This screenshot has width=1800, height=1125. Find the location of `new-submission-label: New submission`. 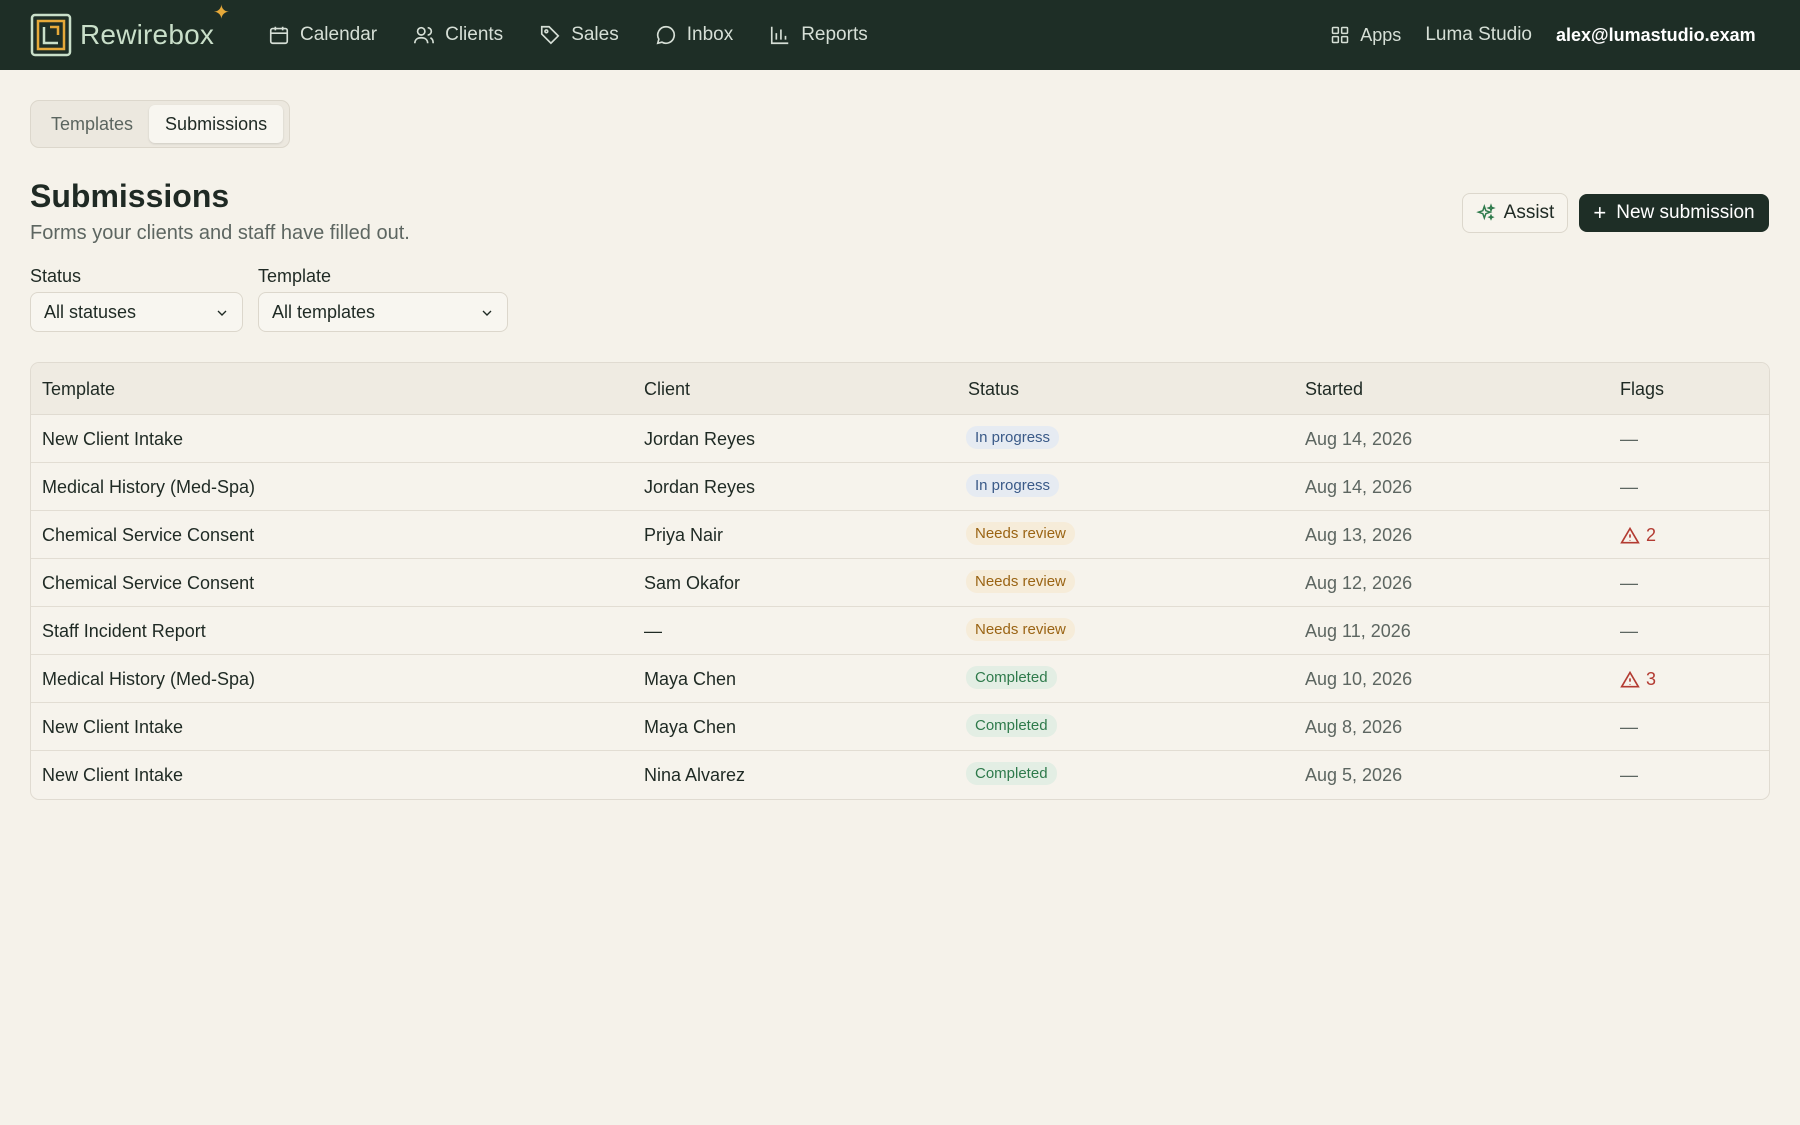

new-submission-label: New submission is located at coordinates (1685, 212).